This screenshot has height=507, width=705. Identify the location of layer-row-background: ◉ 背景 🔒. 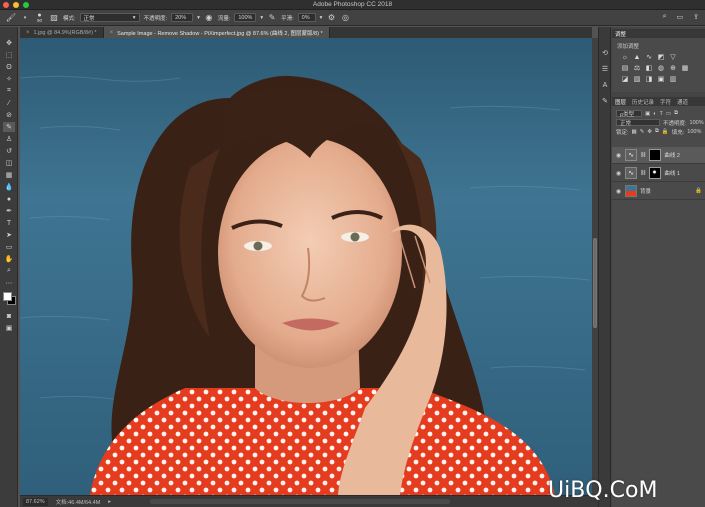
(658, 191).